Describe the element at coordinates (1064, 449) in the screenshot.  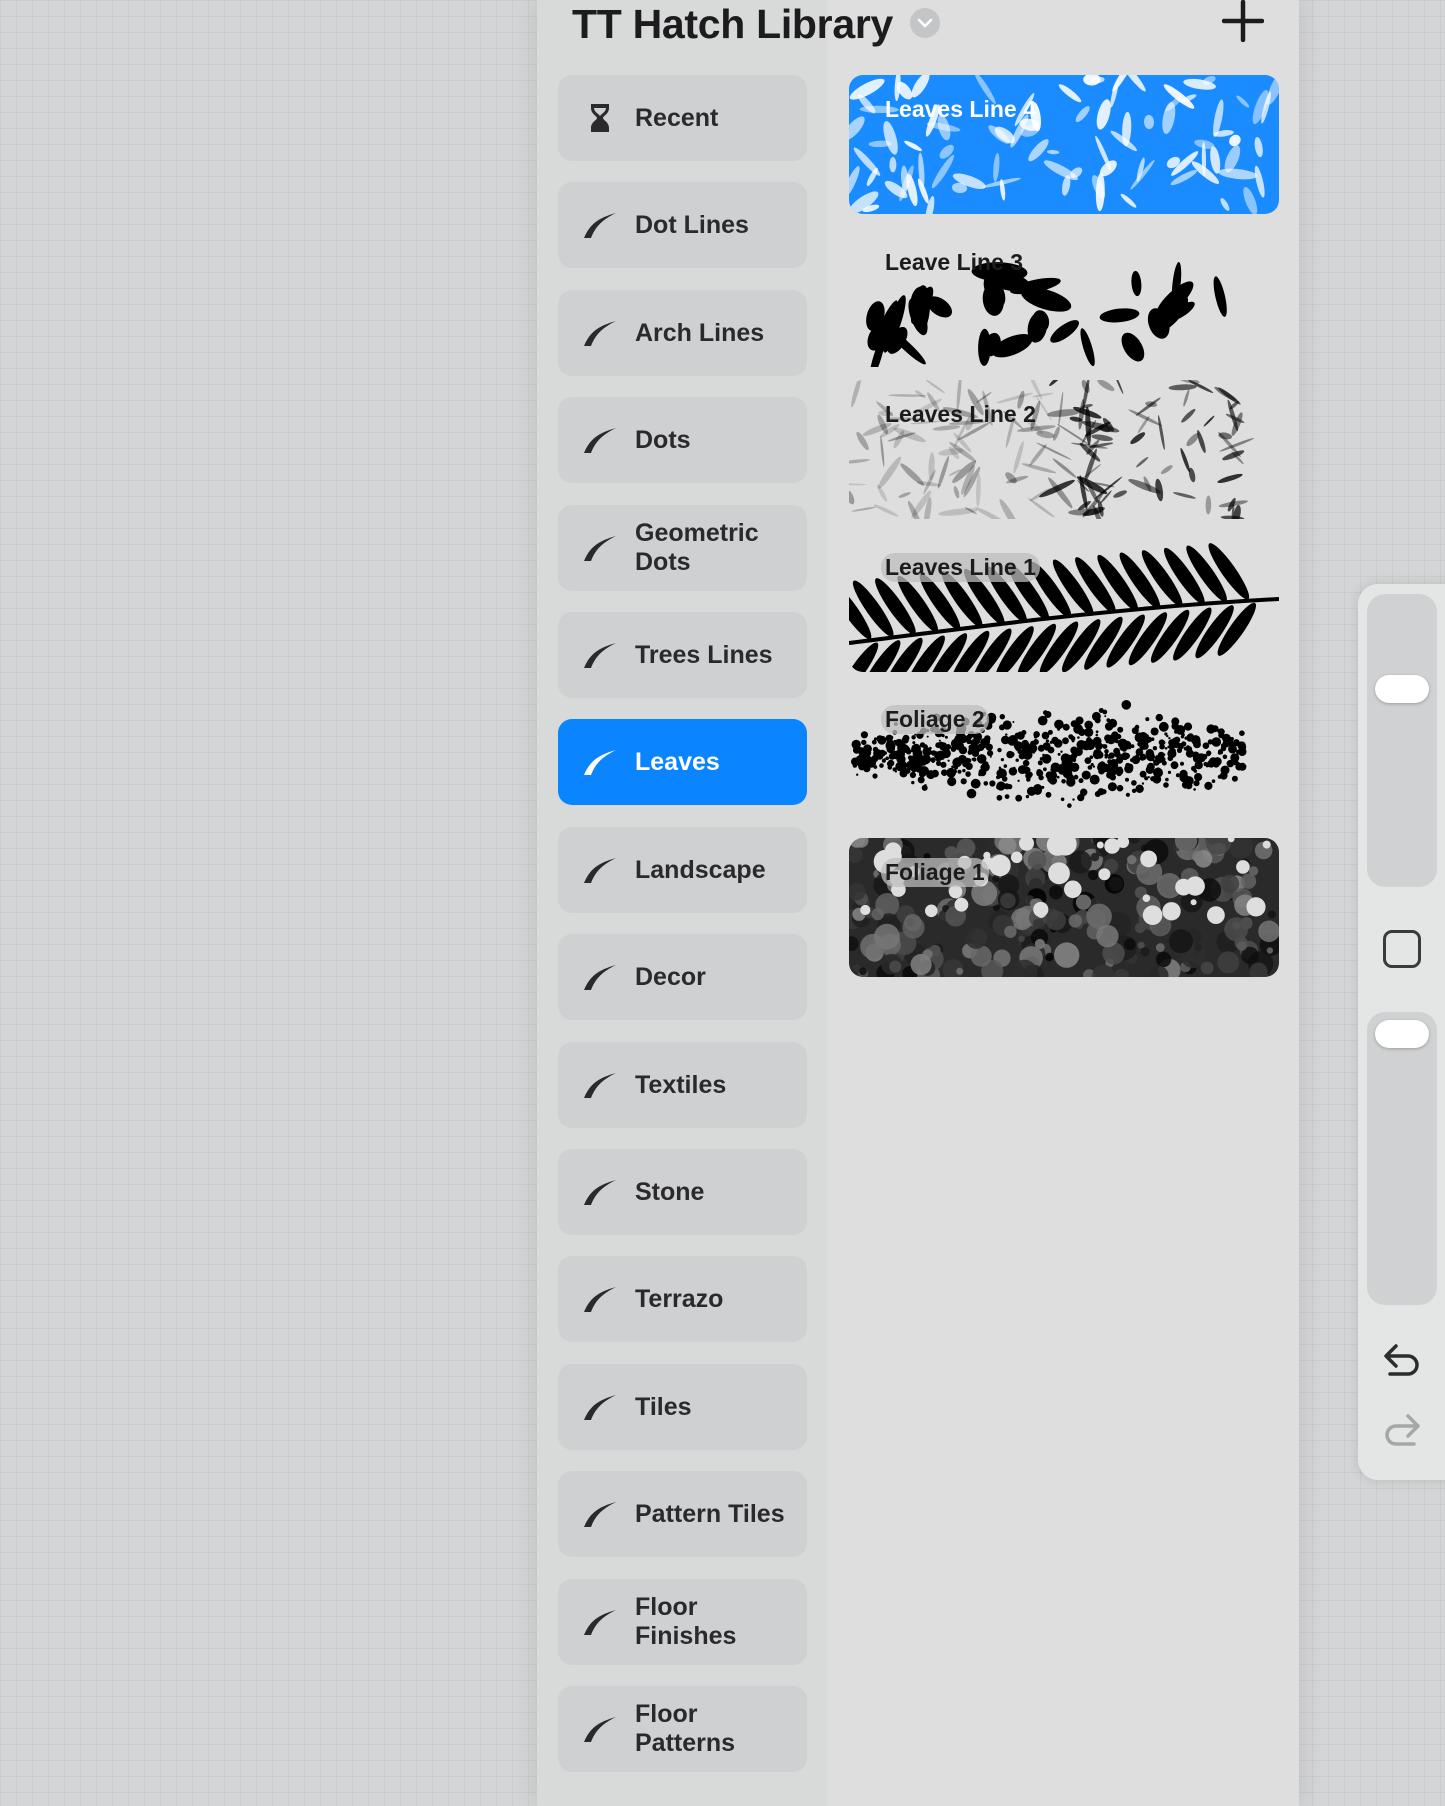
I see `brush-item: Leaves Line 2` at that location.